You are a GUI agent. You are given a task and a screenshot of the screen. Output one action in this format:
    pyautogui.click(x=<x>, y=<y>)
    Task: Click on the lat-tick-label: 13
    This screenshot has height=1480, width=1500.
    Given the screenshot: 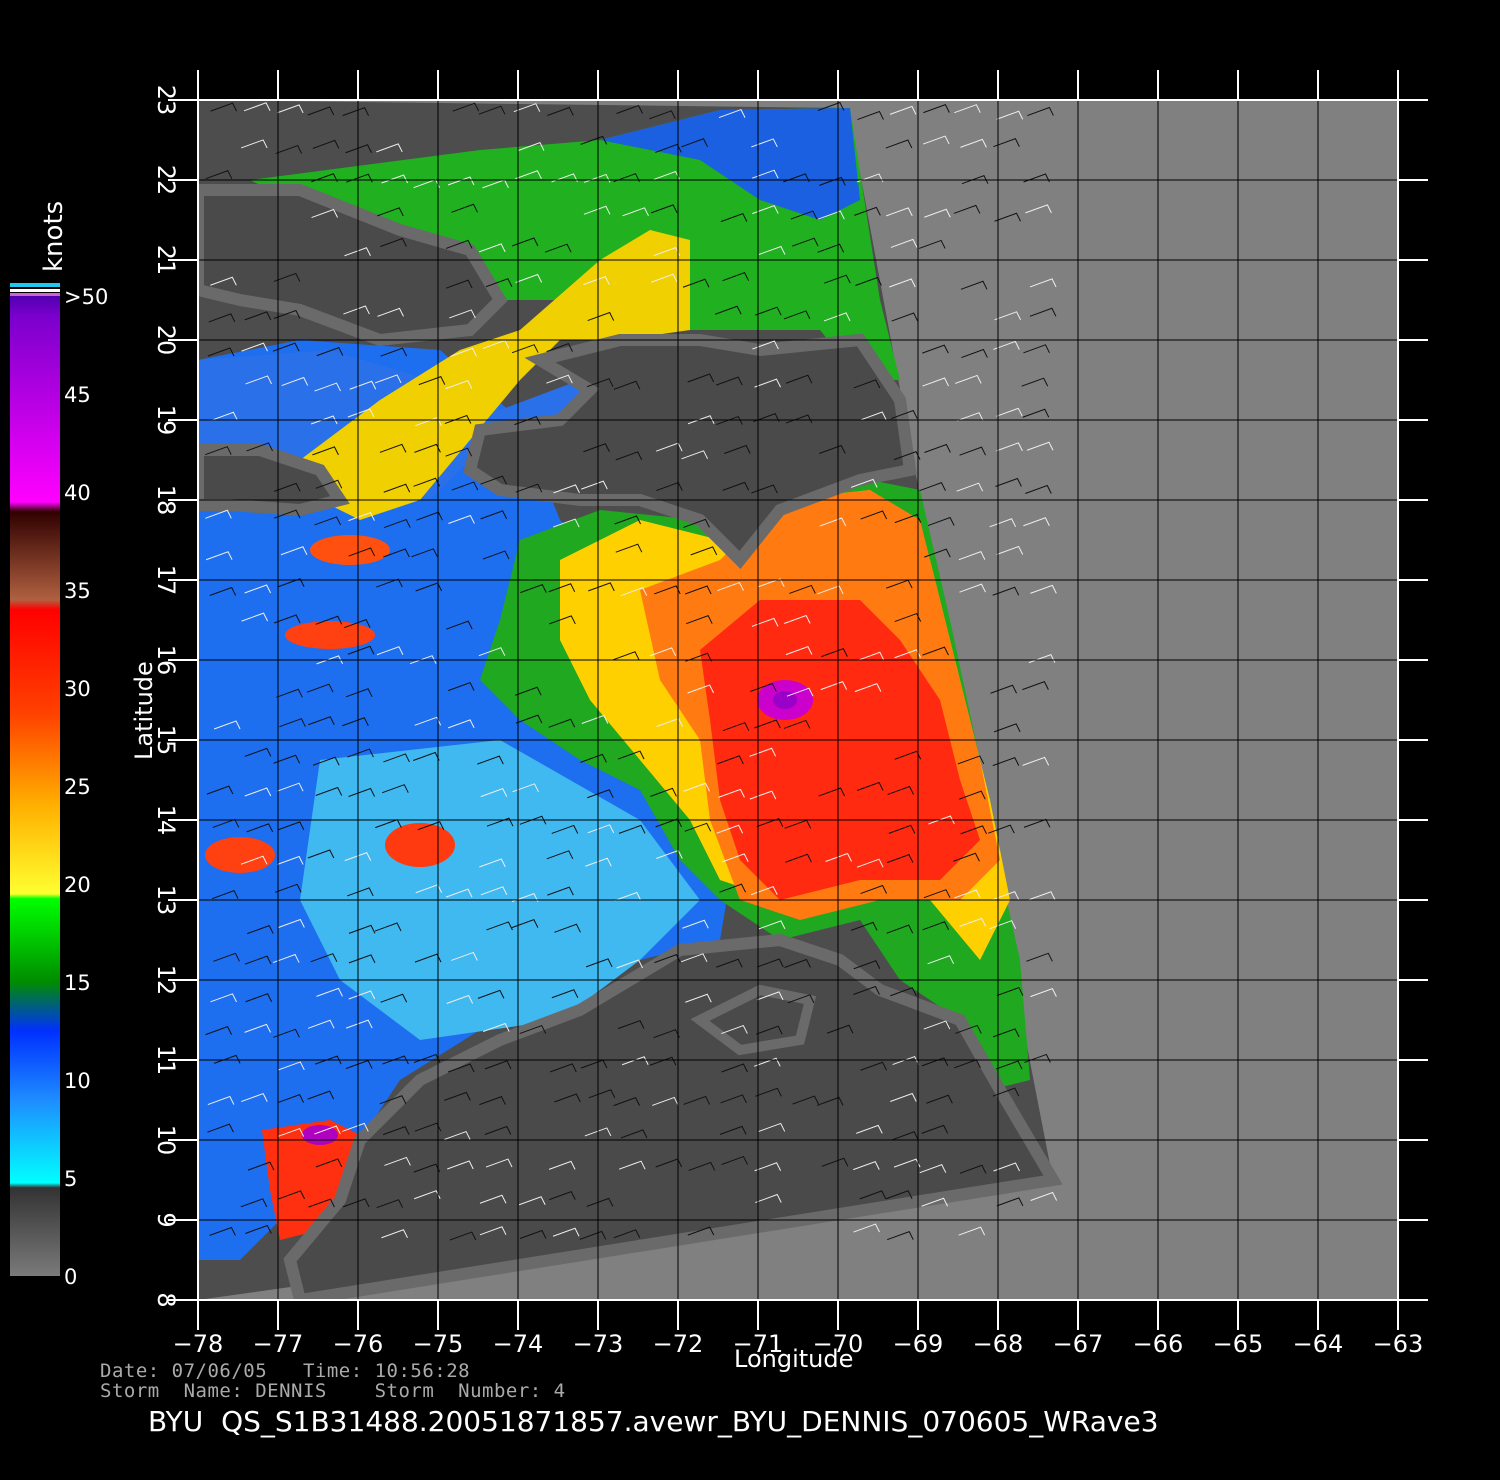 What is the action you would take?
    pyautogui.click(x=166, y=900)
    